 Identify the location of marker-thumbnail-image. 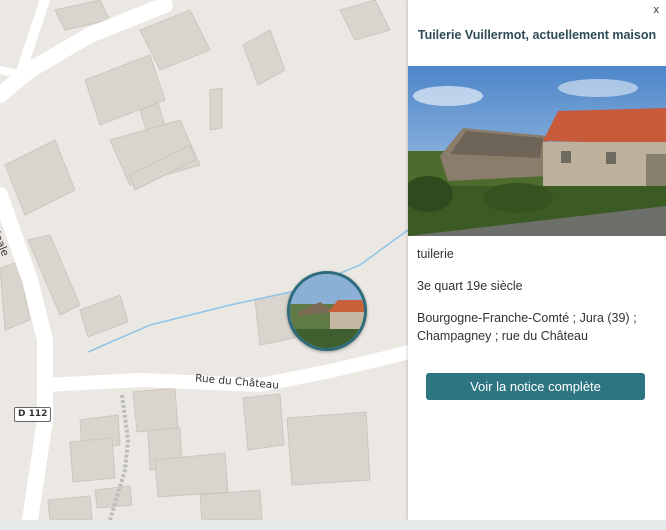
(327, 311).